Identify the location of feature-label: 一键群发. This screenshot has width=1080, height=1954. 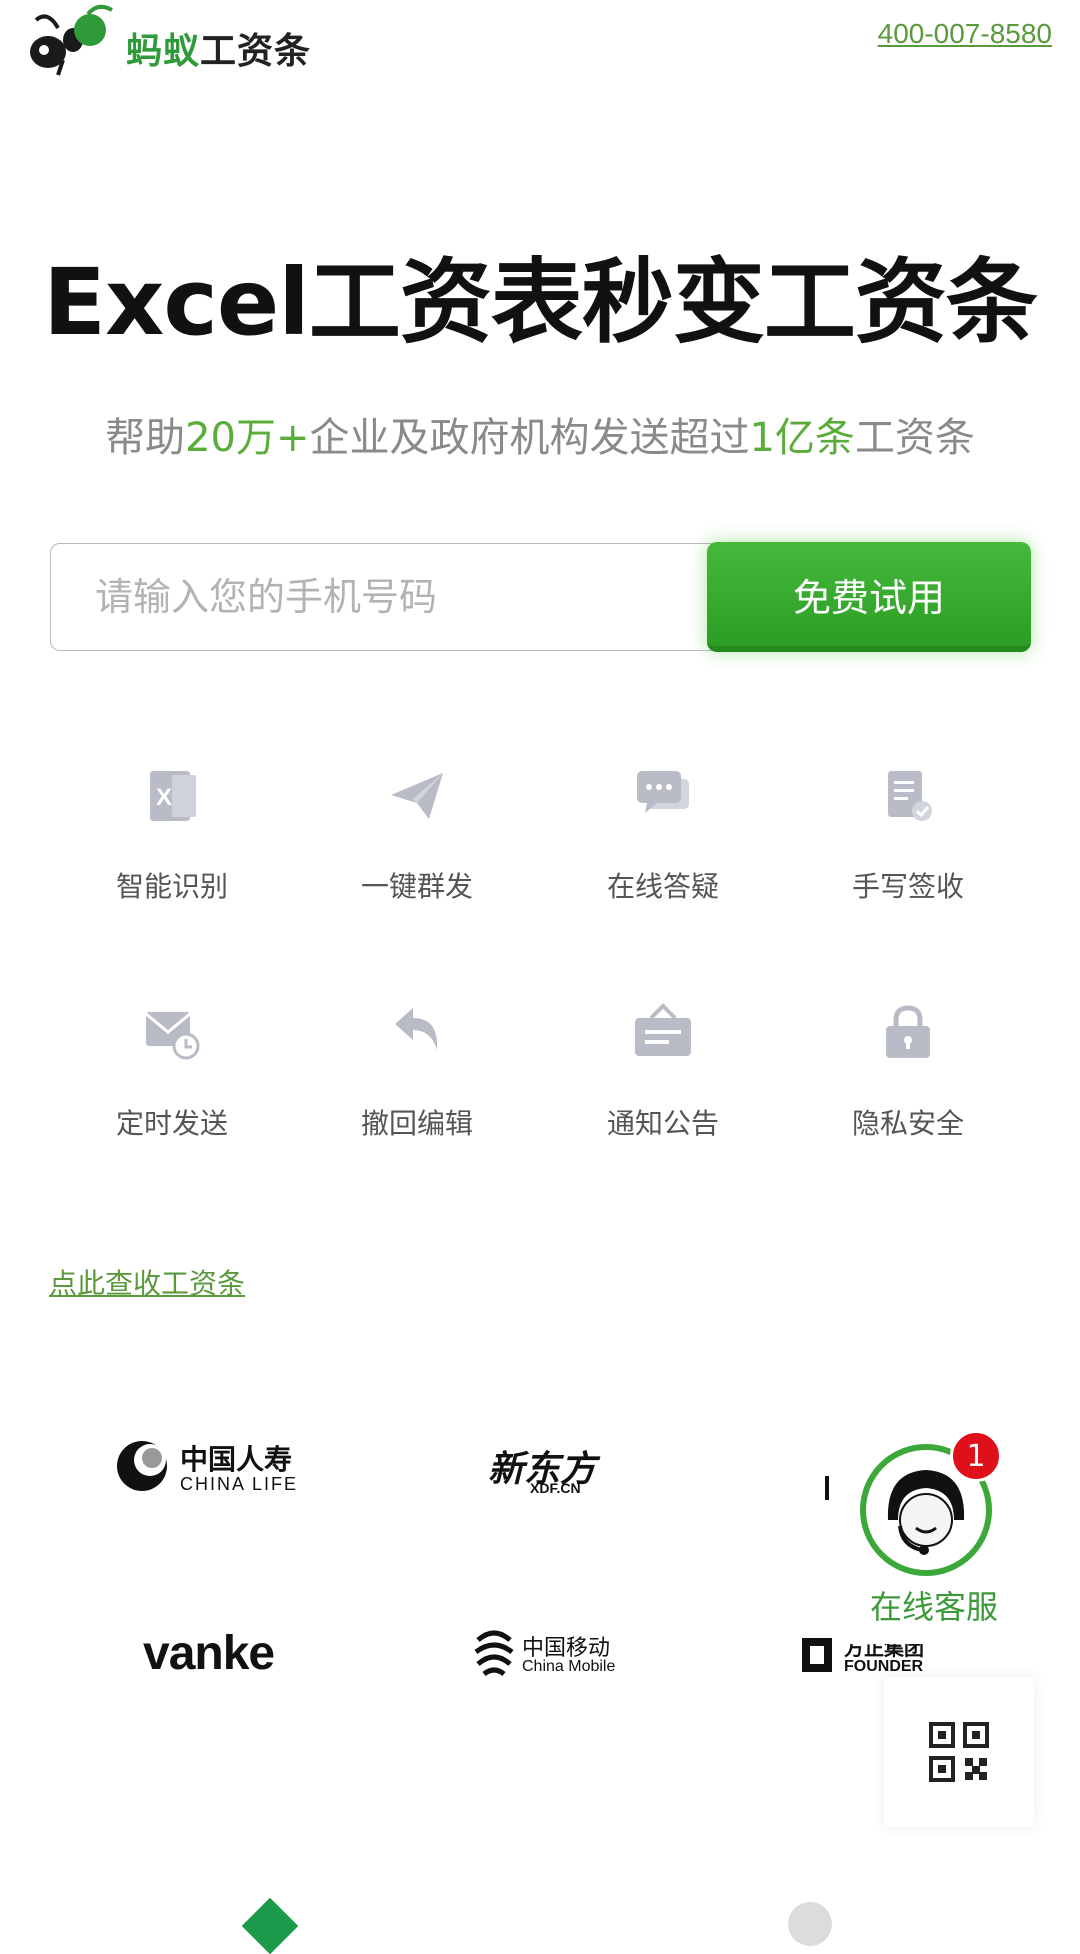
(416, 886).